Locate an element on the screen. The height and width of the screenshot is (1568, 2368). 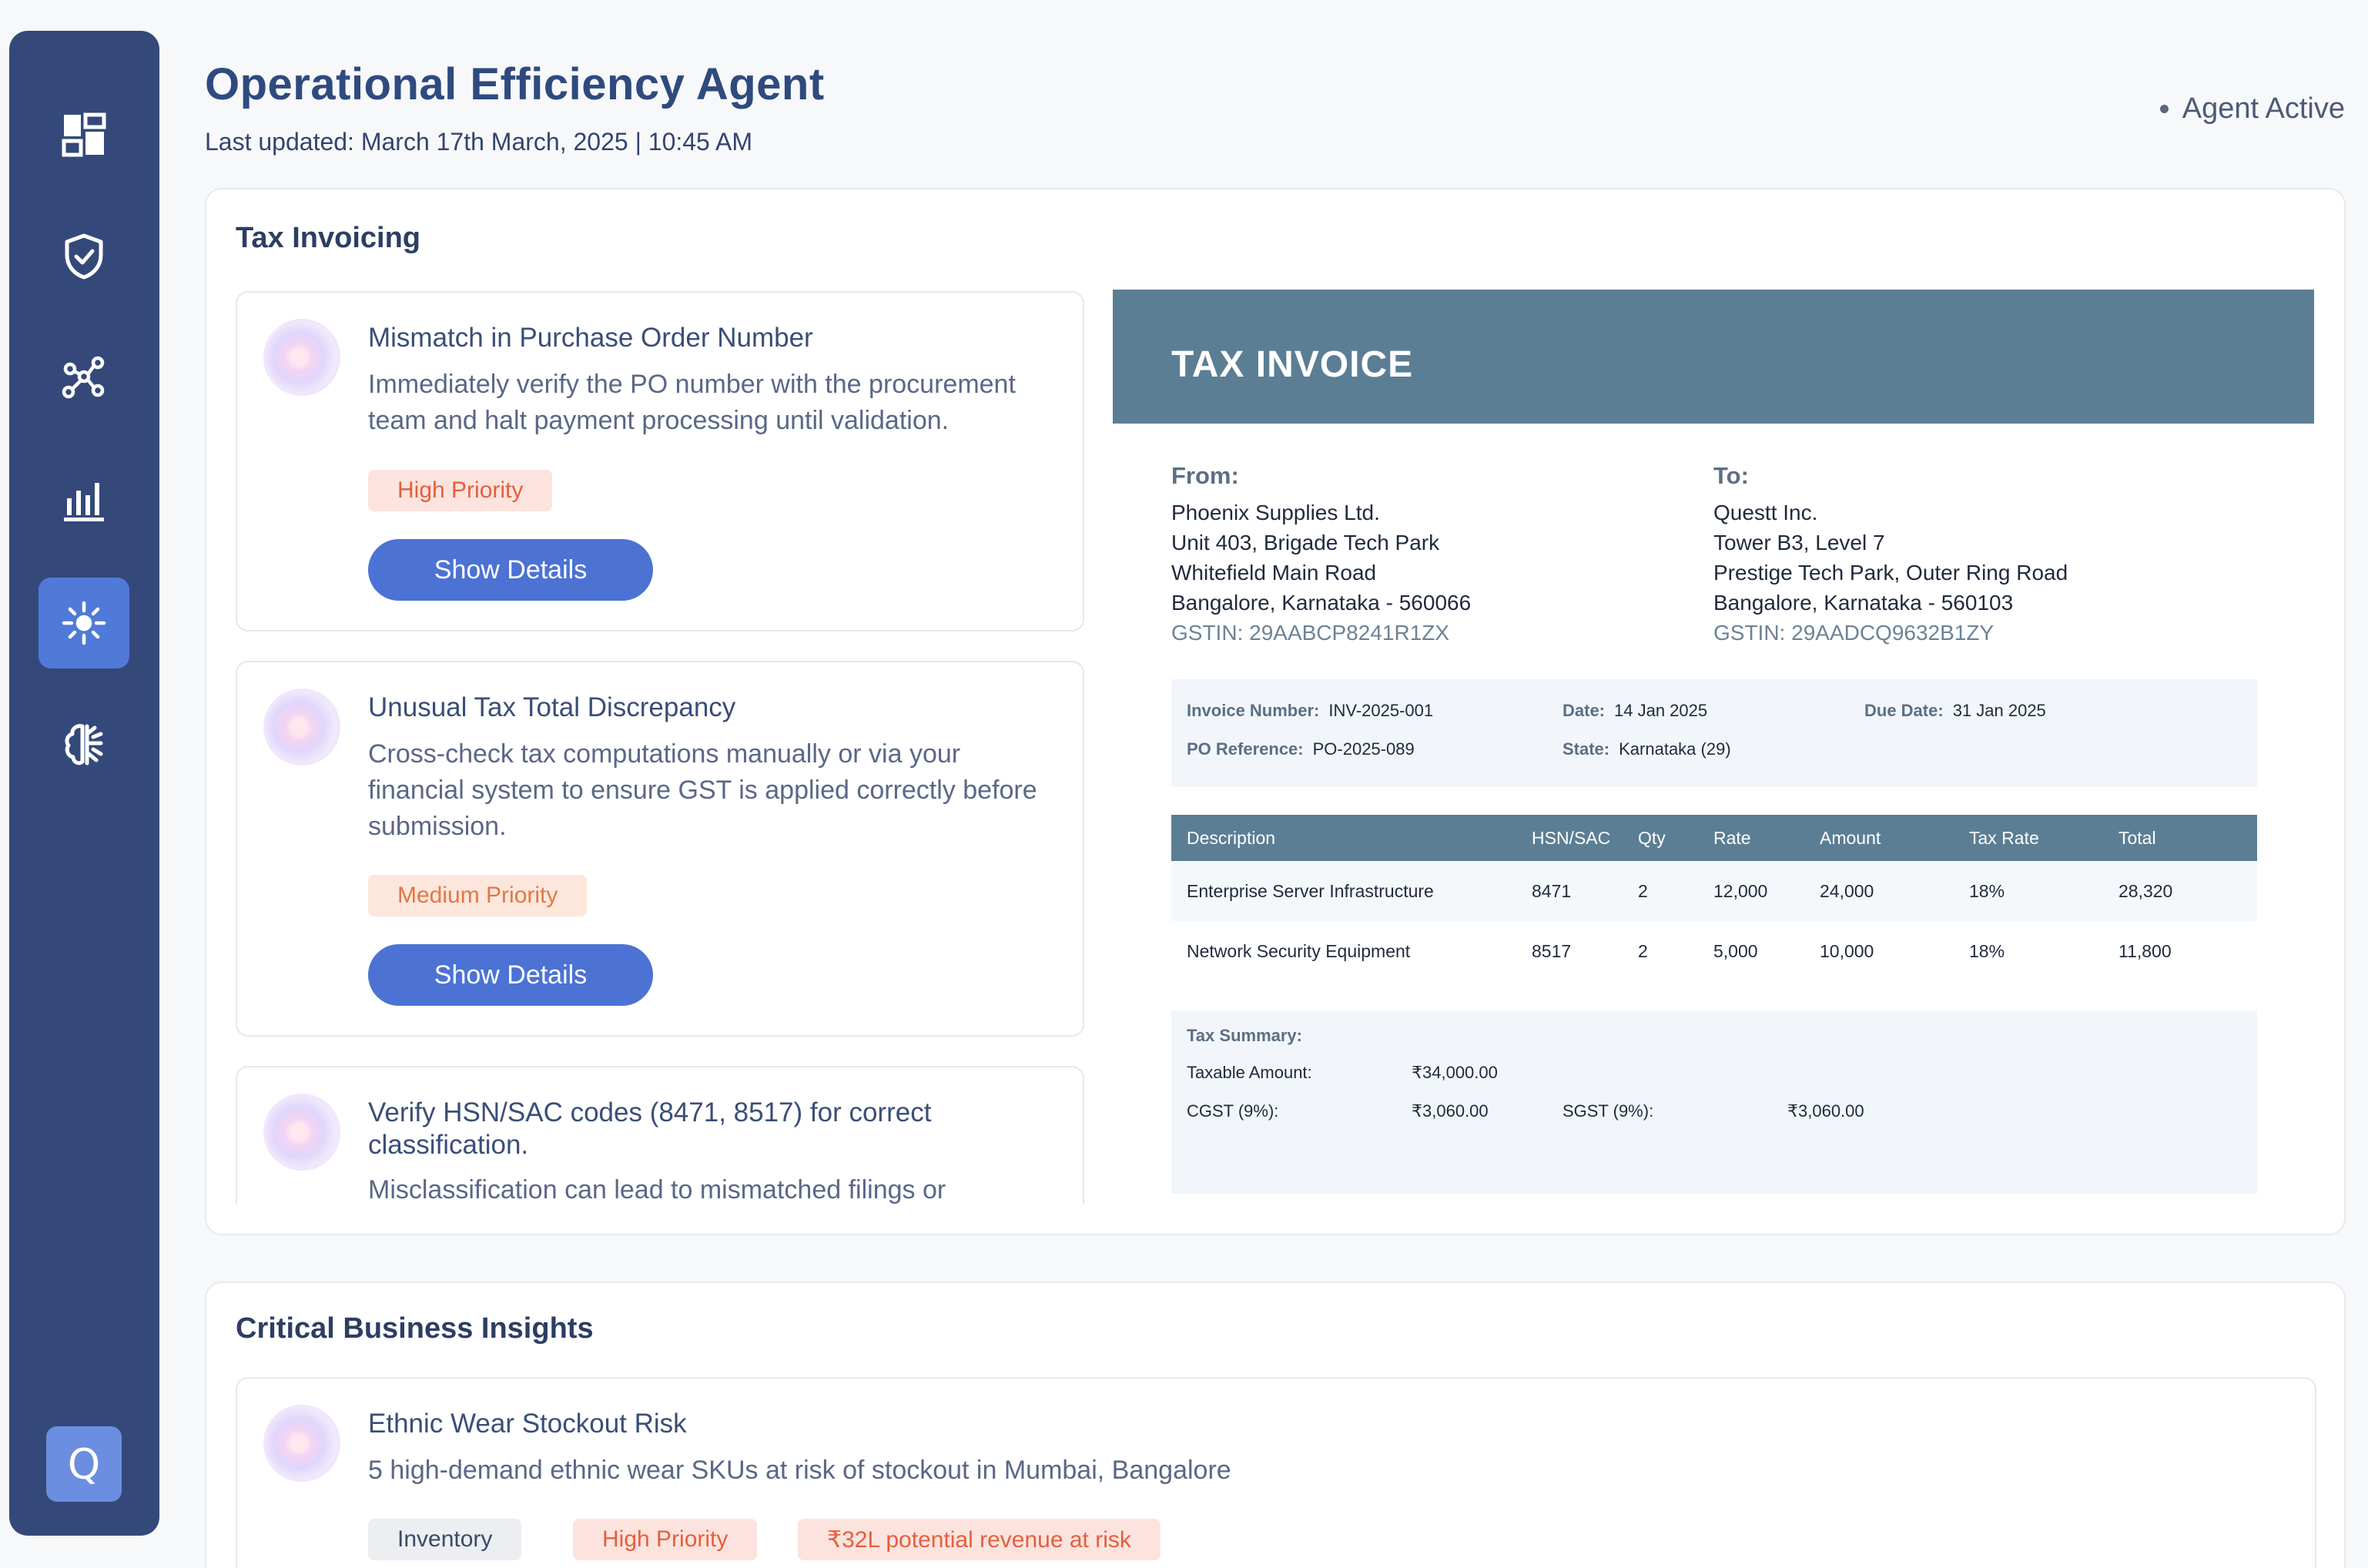
table-cell: 24,000 is located at coordinates (1847, 891).